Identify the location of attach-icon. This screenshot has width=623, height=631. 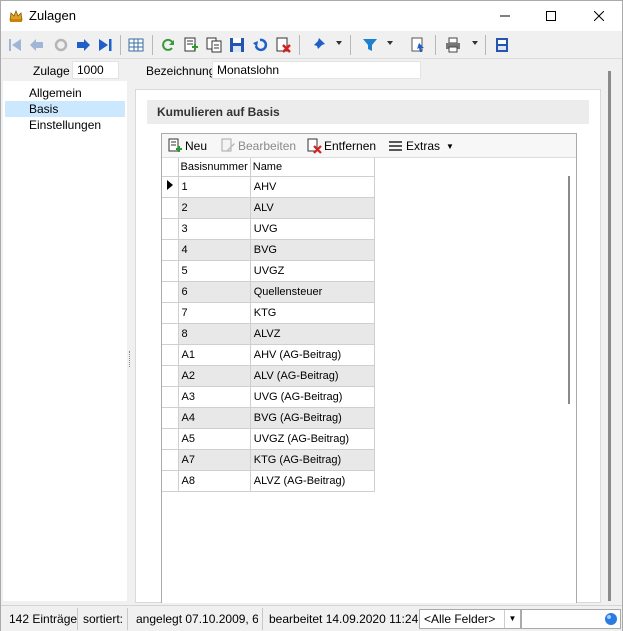
(418, 45).